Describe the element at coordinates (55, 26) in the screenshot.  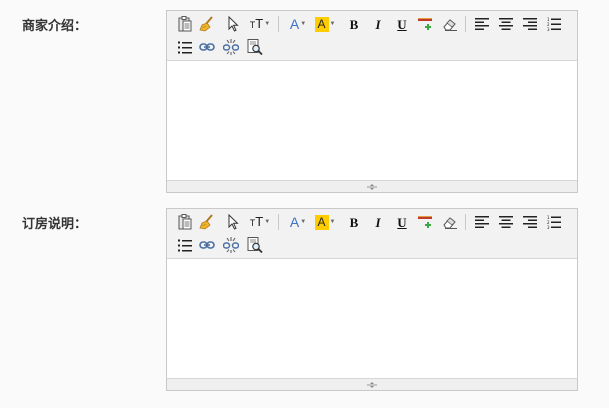
I see `field-label: 商家介绍：` at that location.